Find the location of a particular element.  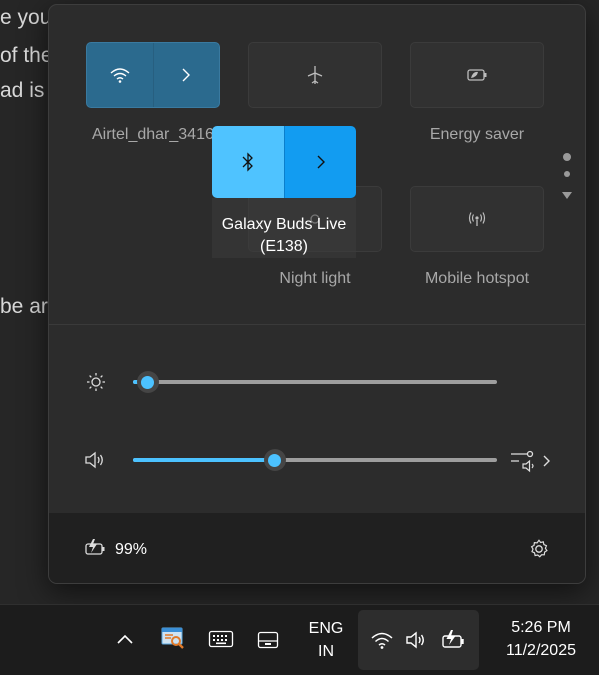

wifi-tile is located at coordinates (153, 75).